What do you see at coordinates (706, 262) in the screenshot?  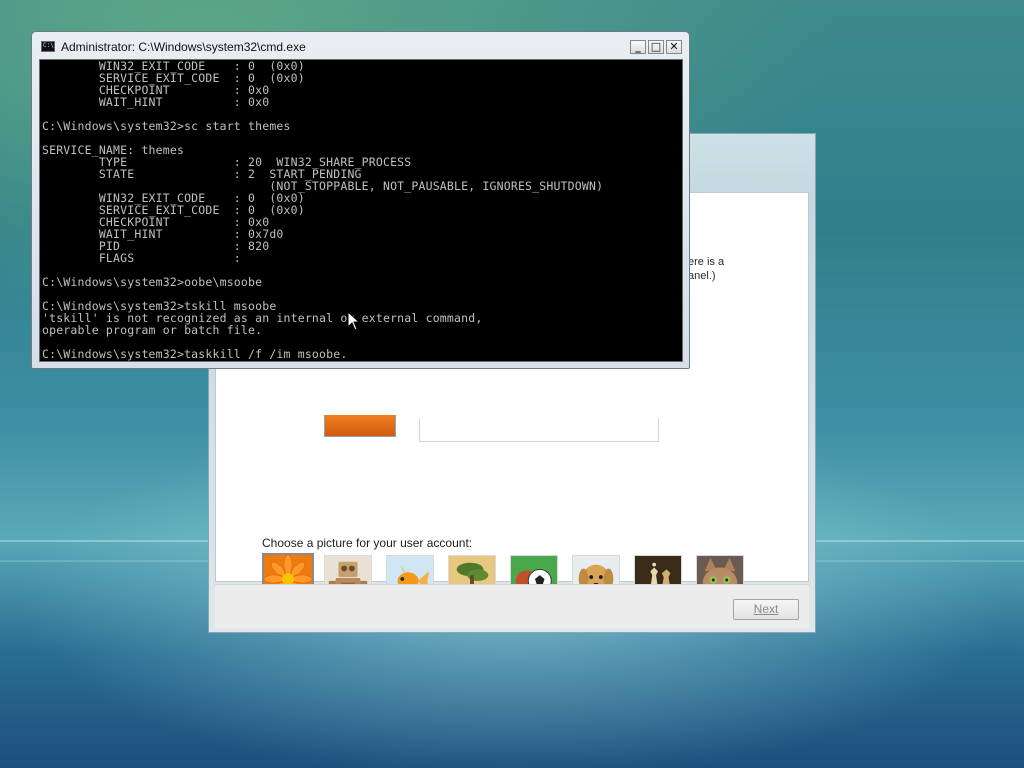 I see `oobe-partial-text-1: ere is a` at bounding box center [706, 262].